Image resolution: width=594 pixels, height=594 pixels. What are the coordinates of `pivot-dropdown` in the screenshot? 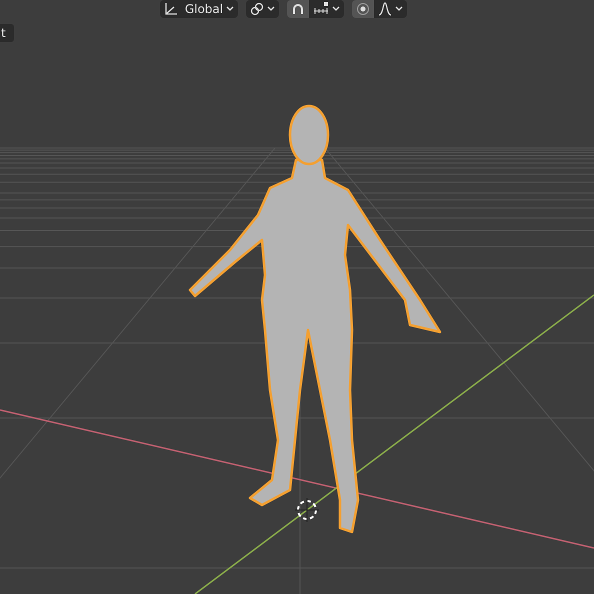 It's located at (262, 9).